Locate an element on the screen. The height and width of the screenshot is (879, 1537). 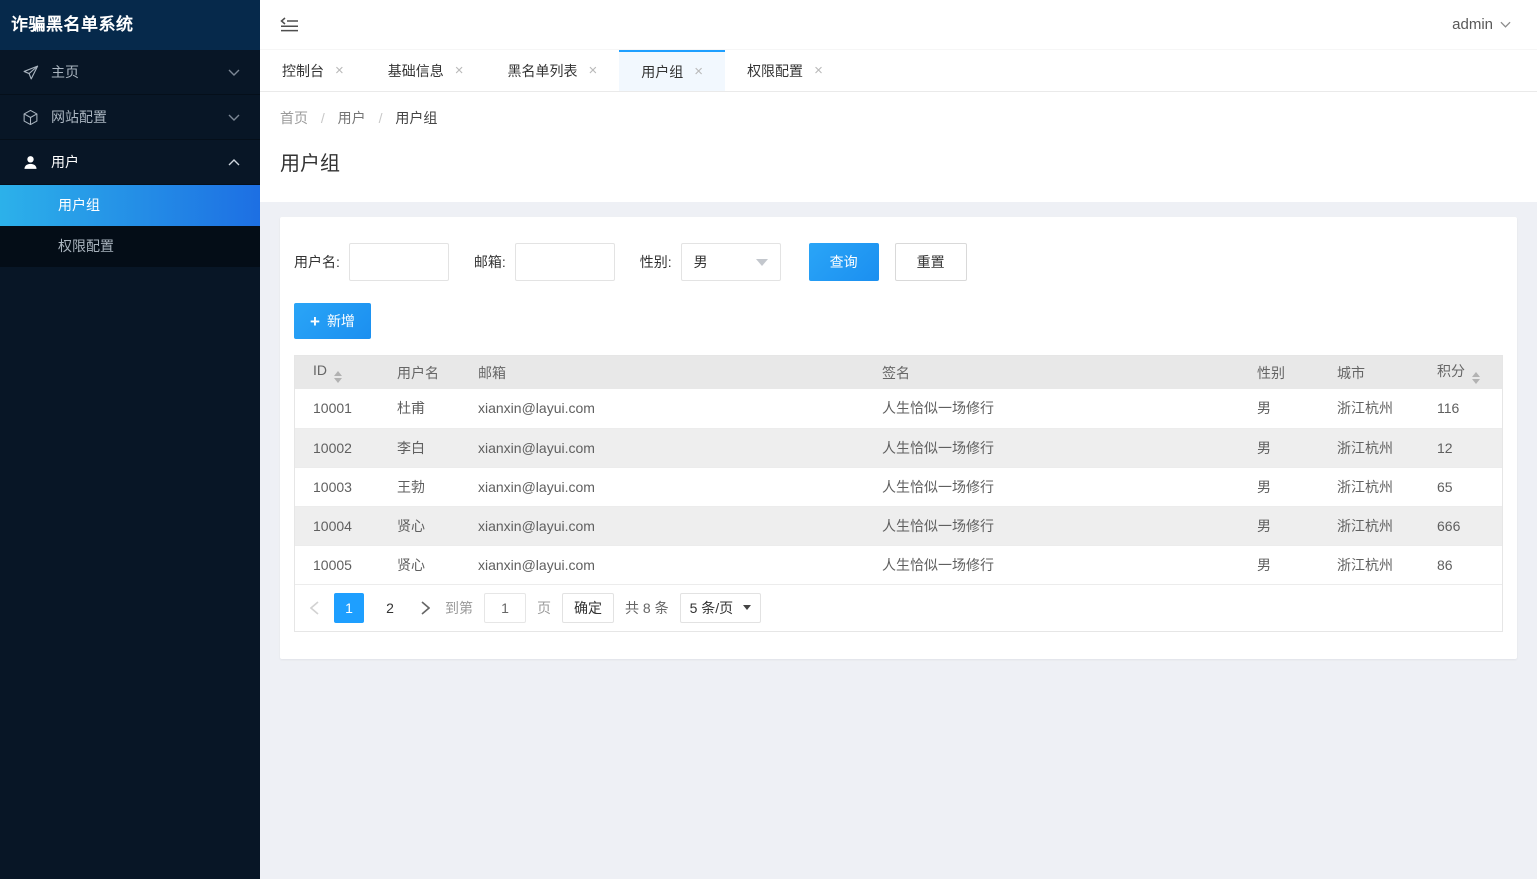
column-header-city: 城市 is located at coordinates (1372, 372).